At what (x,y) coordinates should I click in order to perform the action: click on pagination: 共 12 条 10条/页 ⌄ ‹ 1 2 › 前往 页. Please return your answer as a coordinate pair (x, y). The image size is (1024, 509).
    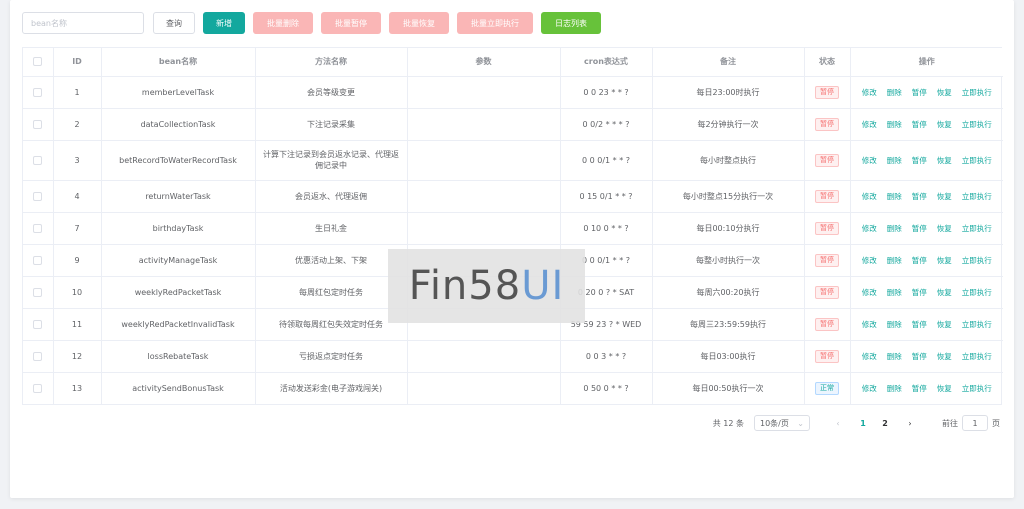
    Looking at the image, I should click on (856, 423).